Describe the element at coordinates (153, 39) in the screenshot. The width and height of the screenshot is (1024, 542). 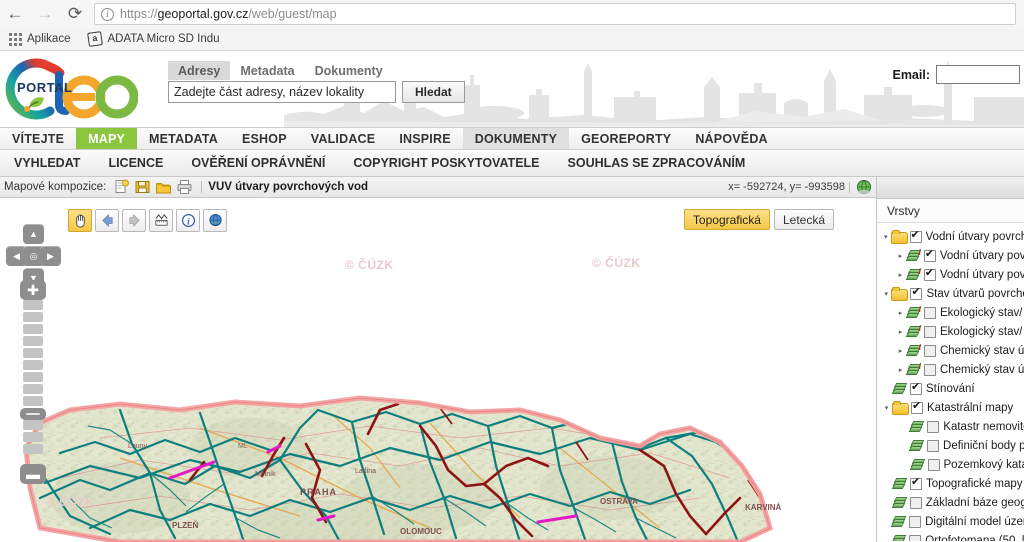
I see `bookmark-adata: a ADATA Micro SD Indu` at that location.